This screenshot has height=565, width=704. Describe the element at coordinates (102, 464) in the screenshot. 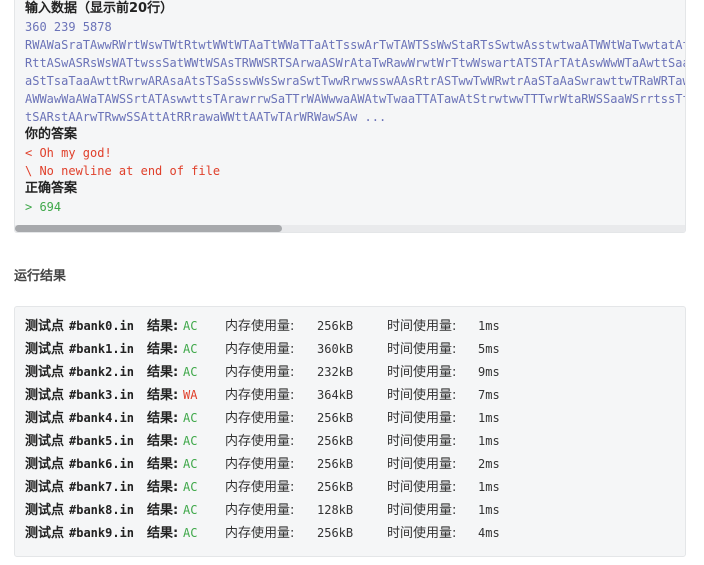

I see `testpoint-file: #bank6.in` at that location.